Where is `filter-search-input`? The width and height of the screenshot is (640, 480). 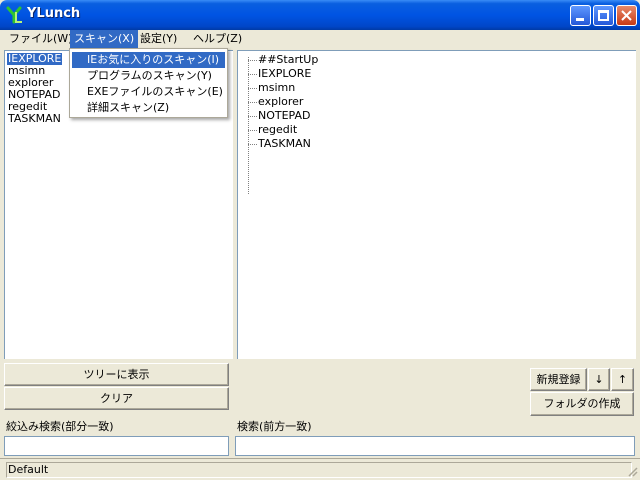
filter-search-input is located at coordinates (116, 446).